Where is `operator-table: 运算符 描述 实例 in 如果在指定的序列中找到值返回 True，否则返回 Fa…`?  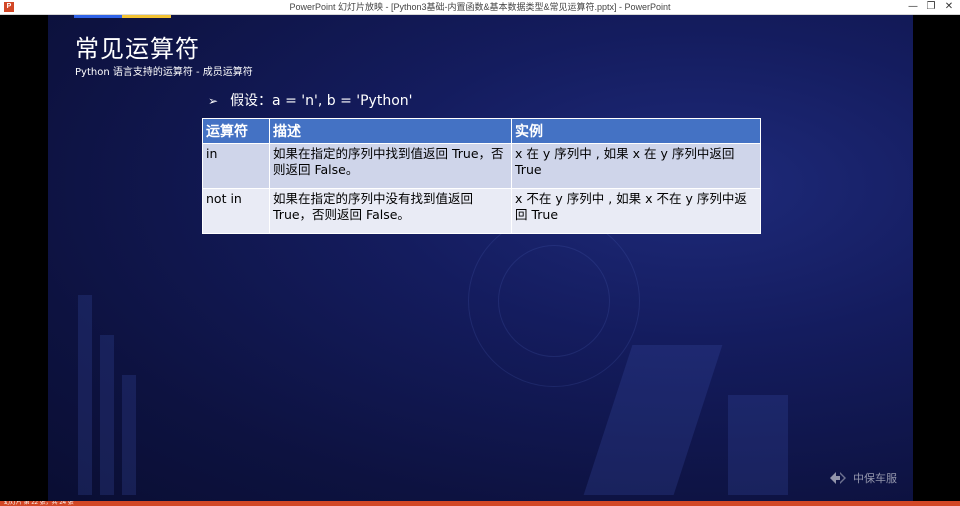 operator-table: 运算符 描述 实例 in 如果在指定的序列中找到值返回 True，否则返回 Fa… is located at coordinates (481, 176).